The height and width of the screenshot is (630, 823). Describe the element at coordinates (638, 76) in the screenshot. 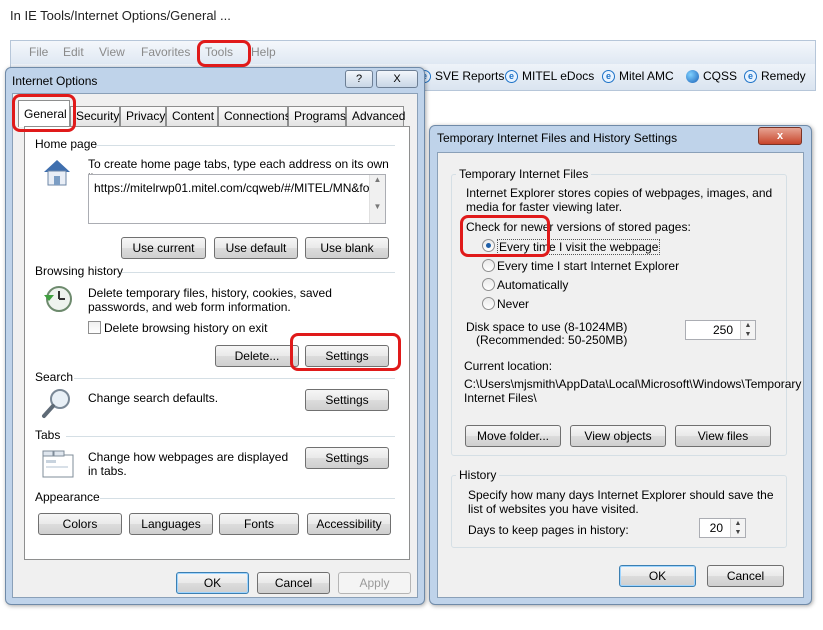

I see `favorite-mitel-amc: e Mitel AMC` at that location.